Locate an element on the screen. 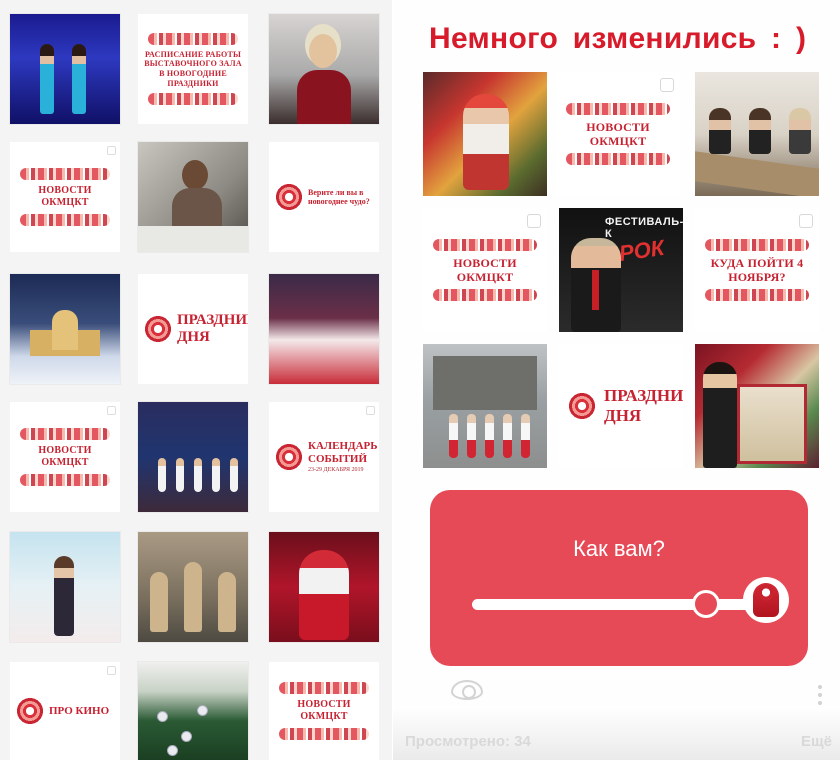 The width and height of the screenshot is (840, 760). feed-post-movies: ПРО КИНО is located at coordinates (65, 711).